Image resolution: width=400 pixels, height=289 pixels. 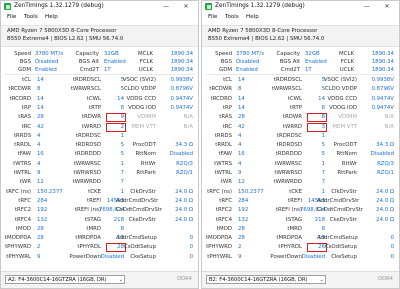 I want to click on timing-label: tRTP, so click(x=94, y=107).